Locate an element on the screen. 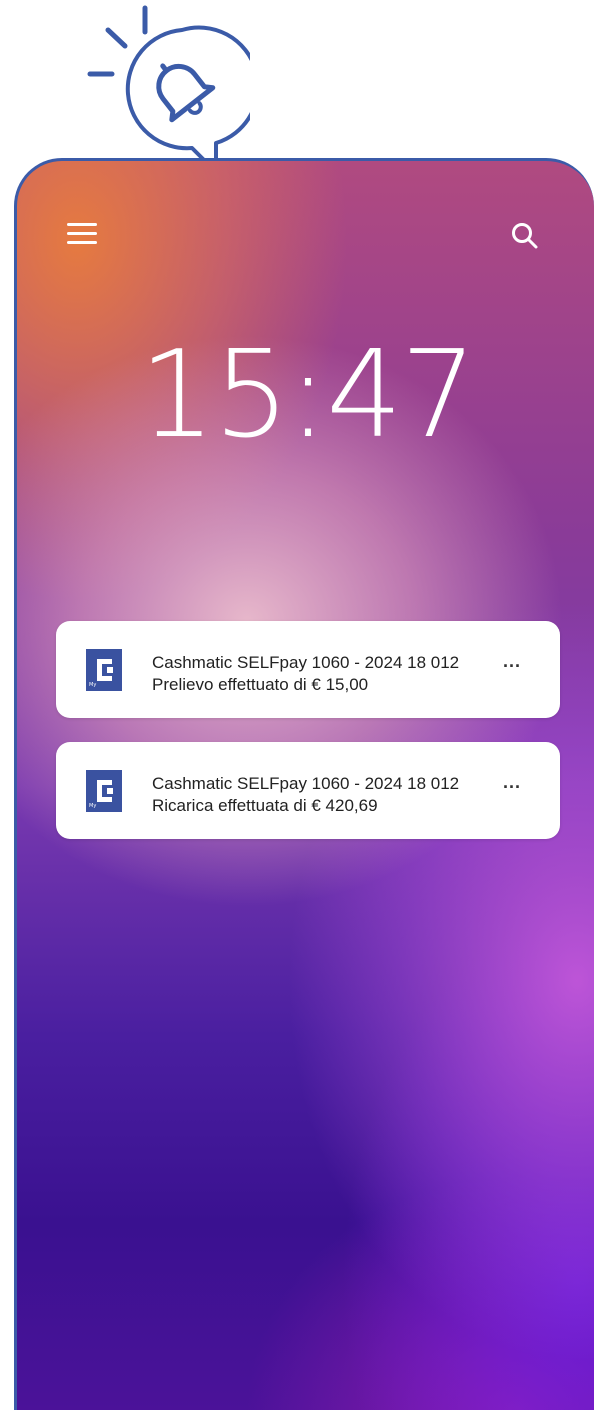 The image size is (595, 1411). bell-notification-icon is located at coordinates (168, 89).